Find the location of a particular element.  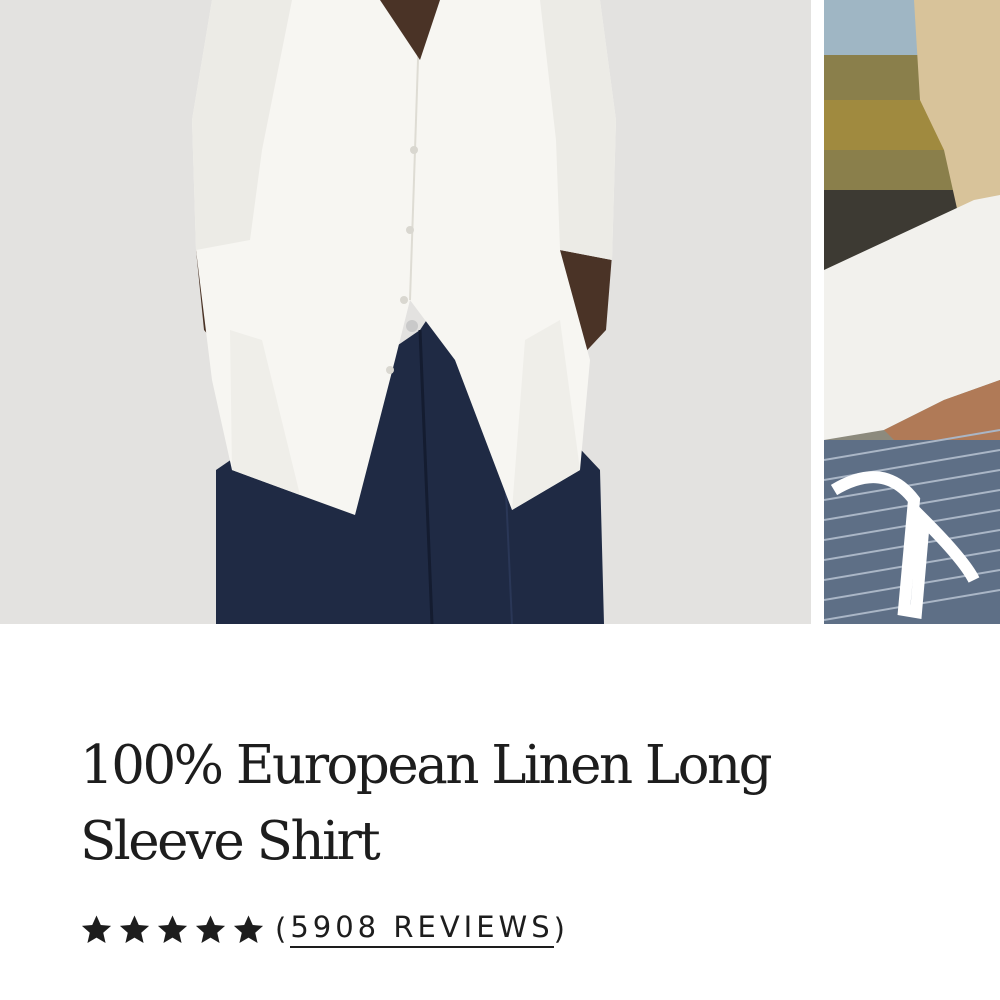

reviews-link: ( 5908 REVIEWS ) is located at coordinates (422, 929).